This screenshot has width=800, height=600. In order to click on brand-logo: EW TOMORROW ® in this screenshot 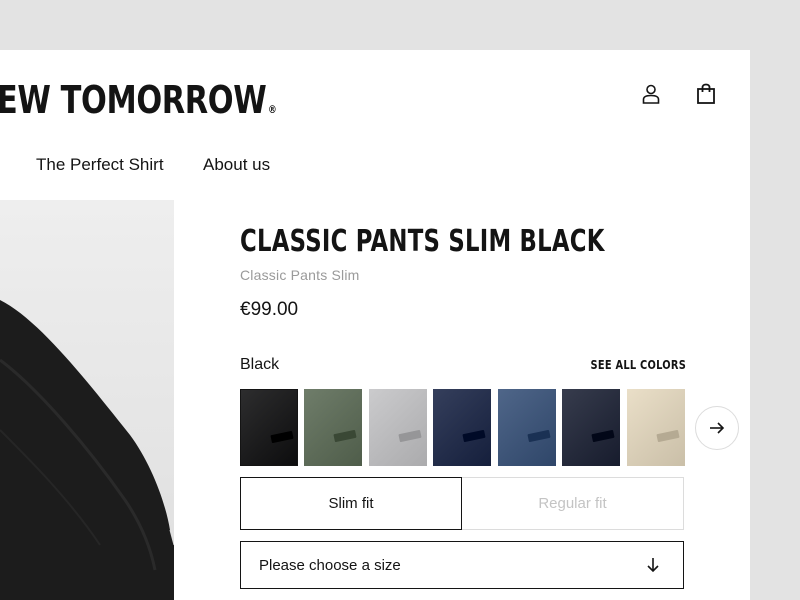, I will do `click(138, 105)`.